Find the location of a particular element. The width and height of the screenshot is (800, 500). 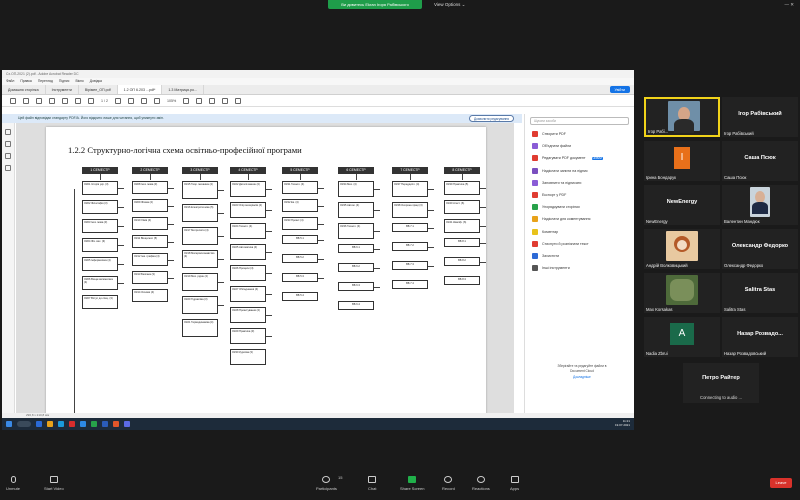

share-icon is located at coordinates (238, 100).